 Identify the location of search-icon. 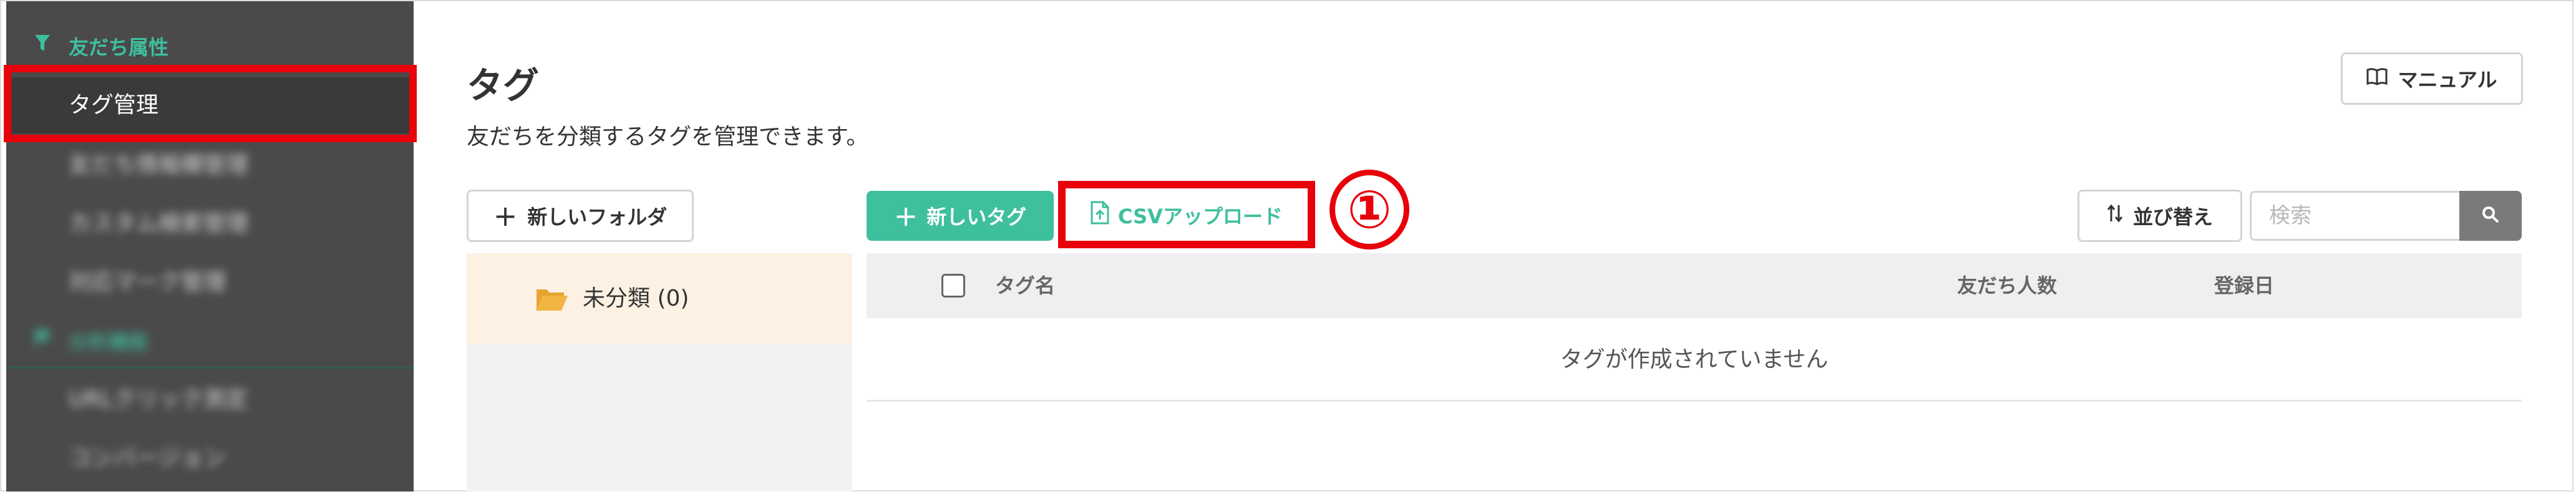
(2490, 216).